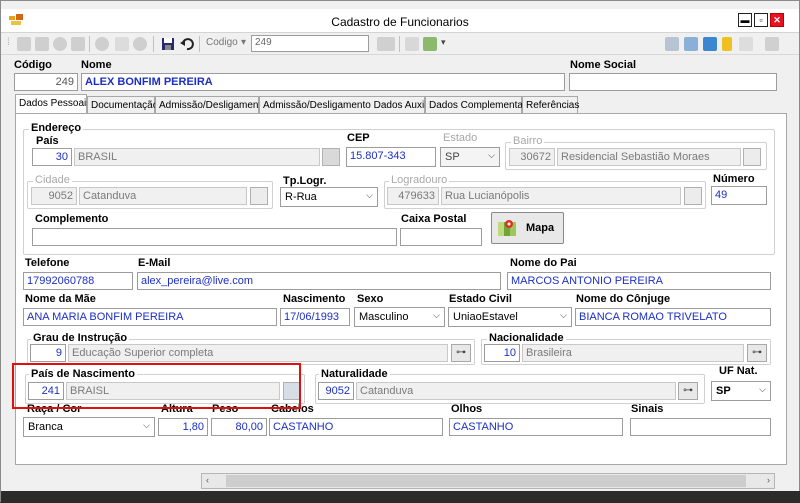  Describe the element at coordinates (672, 44) in the screenshot. I see `report-icon` at that location.